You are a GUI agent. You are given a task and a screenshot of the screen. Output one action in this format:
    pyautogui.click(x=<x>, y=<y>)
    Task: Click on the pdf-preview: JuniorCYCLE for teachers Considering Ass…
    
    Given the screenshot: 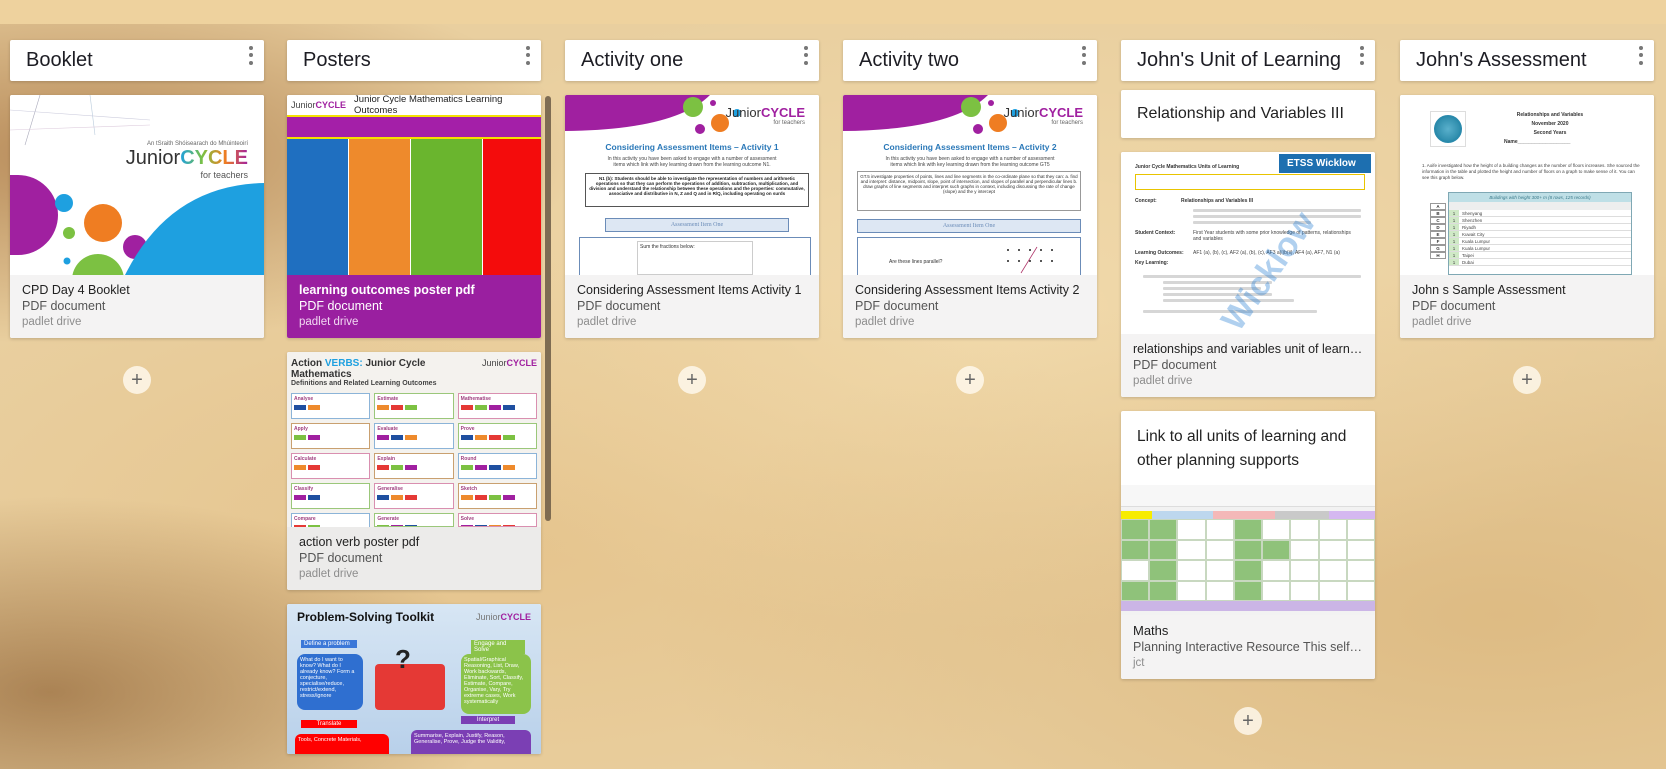 What is the action you would take?
    pyautogui.click(x=692, y=185)
    